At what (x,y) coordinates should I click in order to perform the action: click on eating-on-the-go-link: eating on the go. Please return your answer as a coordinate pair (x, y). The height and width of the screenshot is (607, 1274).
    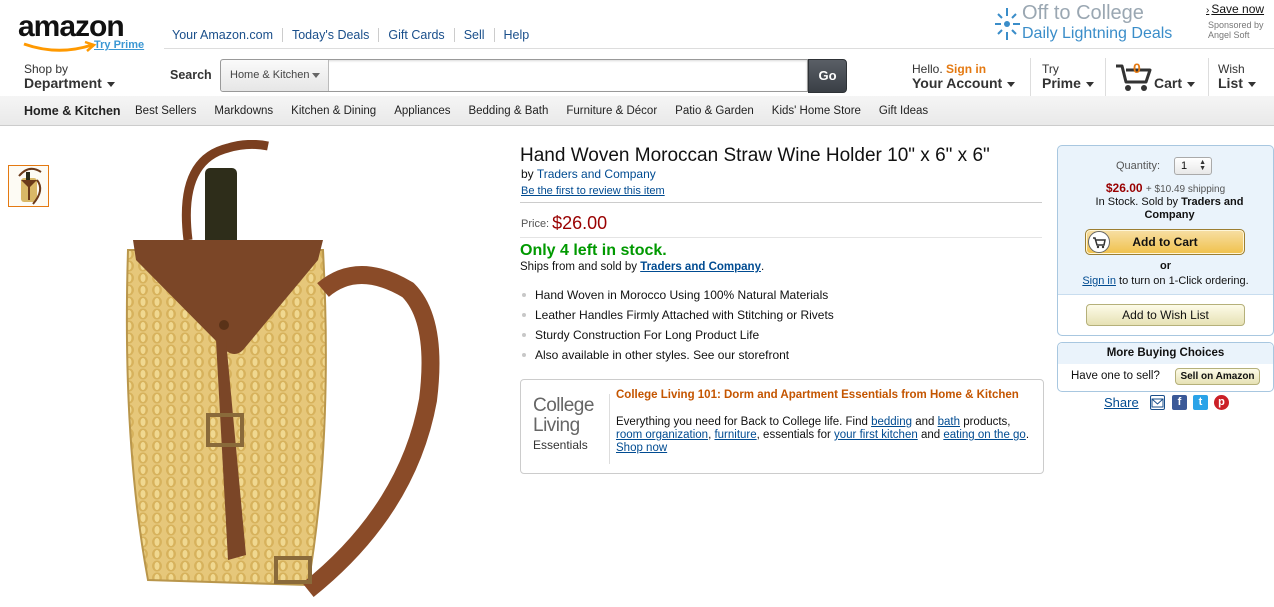
    Looking at the image, I should click on (984, 435).